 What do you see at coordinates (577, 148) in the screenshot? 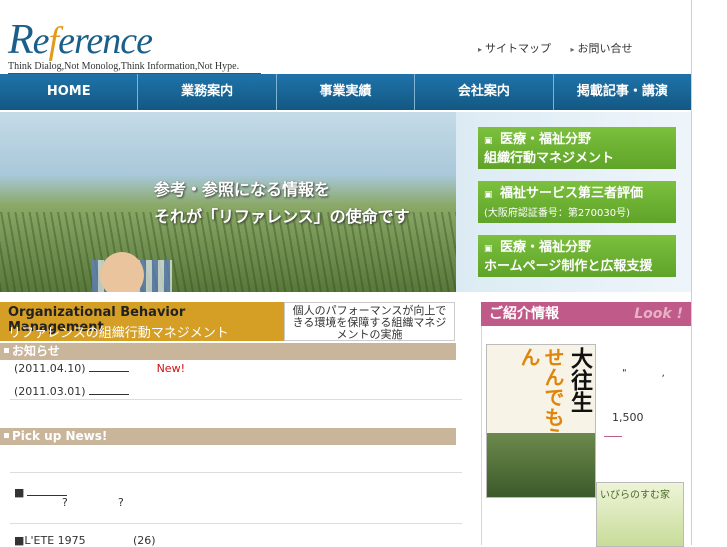
I see `obm-service-button: 医療・福祉分野 組織行動マネジメント` at bounding box center [577, 148].